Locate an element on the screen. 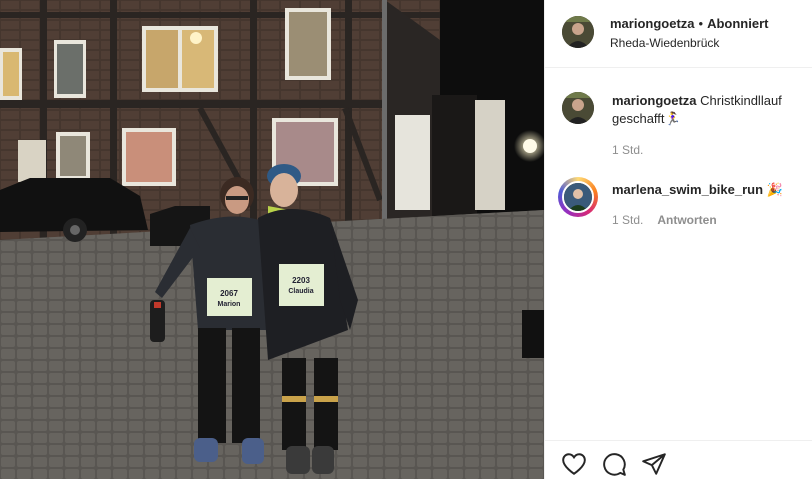 Image resolution: width=812 pixels, height=480 pixels. post-header: mariongoetza • Abonniert Rheda-Wiedenbrück is located at coordinates (678, 34).